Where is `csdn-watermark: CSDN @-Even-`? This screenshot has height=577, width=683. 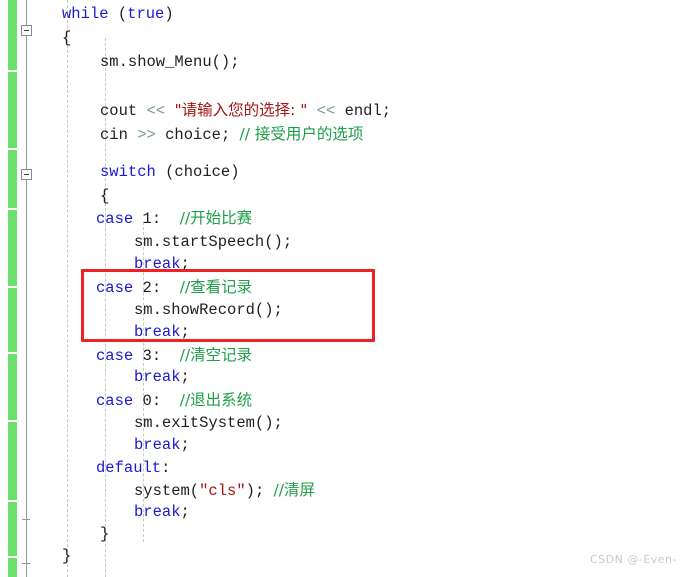
csdn-watermark: CSDN @-Even- is located at coordinates (633, 559).